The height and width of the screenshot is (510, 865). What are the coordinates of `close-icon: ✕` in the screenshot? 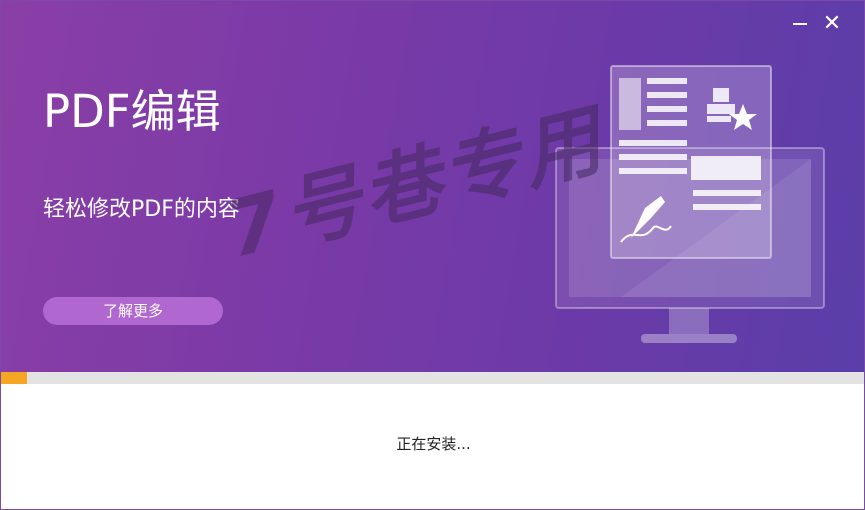 It's located at (832, 23).